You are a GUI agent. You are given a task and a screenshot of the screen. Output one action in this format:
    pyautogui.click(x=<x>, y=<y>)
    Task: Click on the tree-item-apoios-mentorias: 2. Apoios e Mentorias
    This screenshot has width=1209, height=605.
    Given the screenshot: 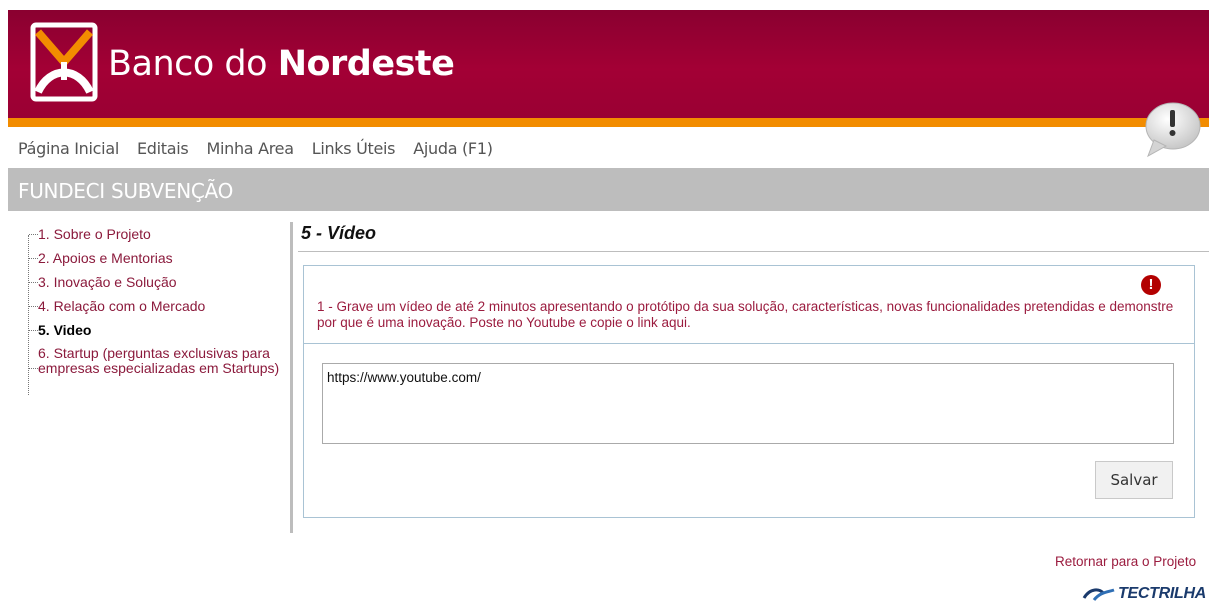 What is the action you would take?
    pyautogui.click(x=157, y=258)
    